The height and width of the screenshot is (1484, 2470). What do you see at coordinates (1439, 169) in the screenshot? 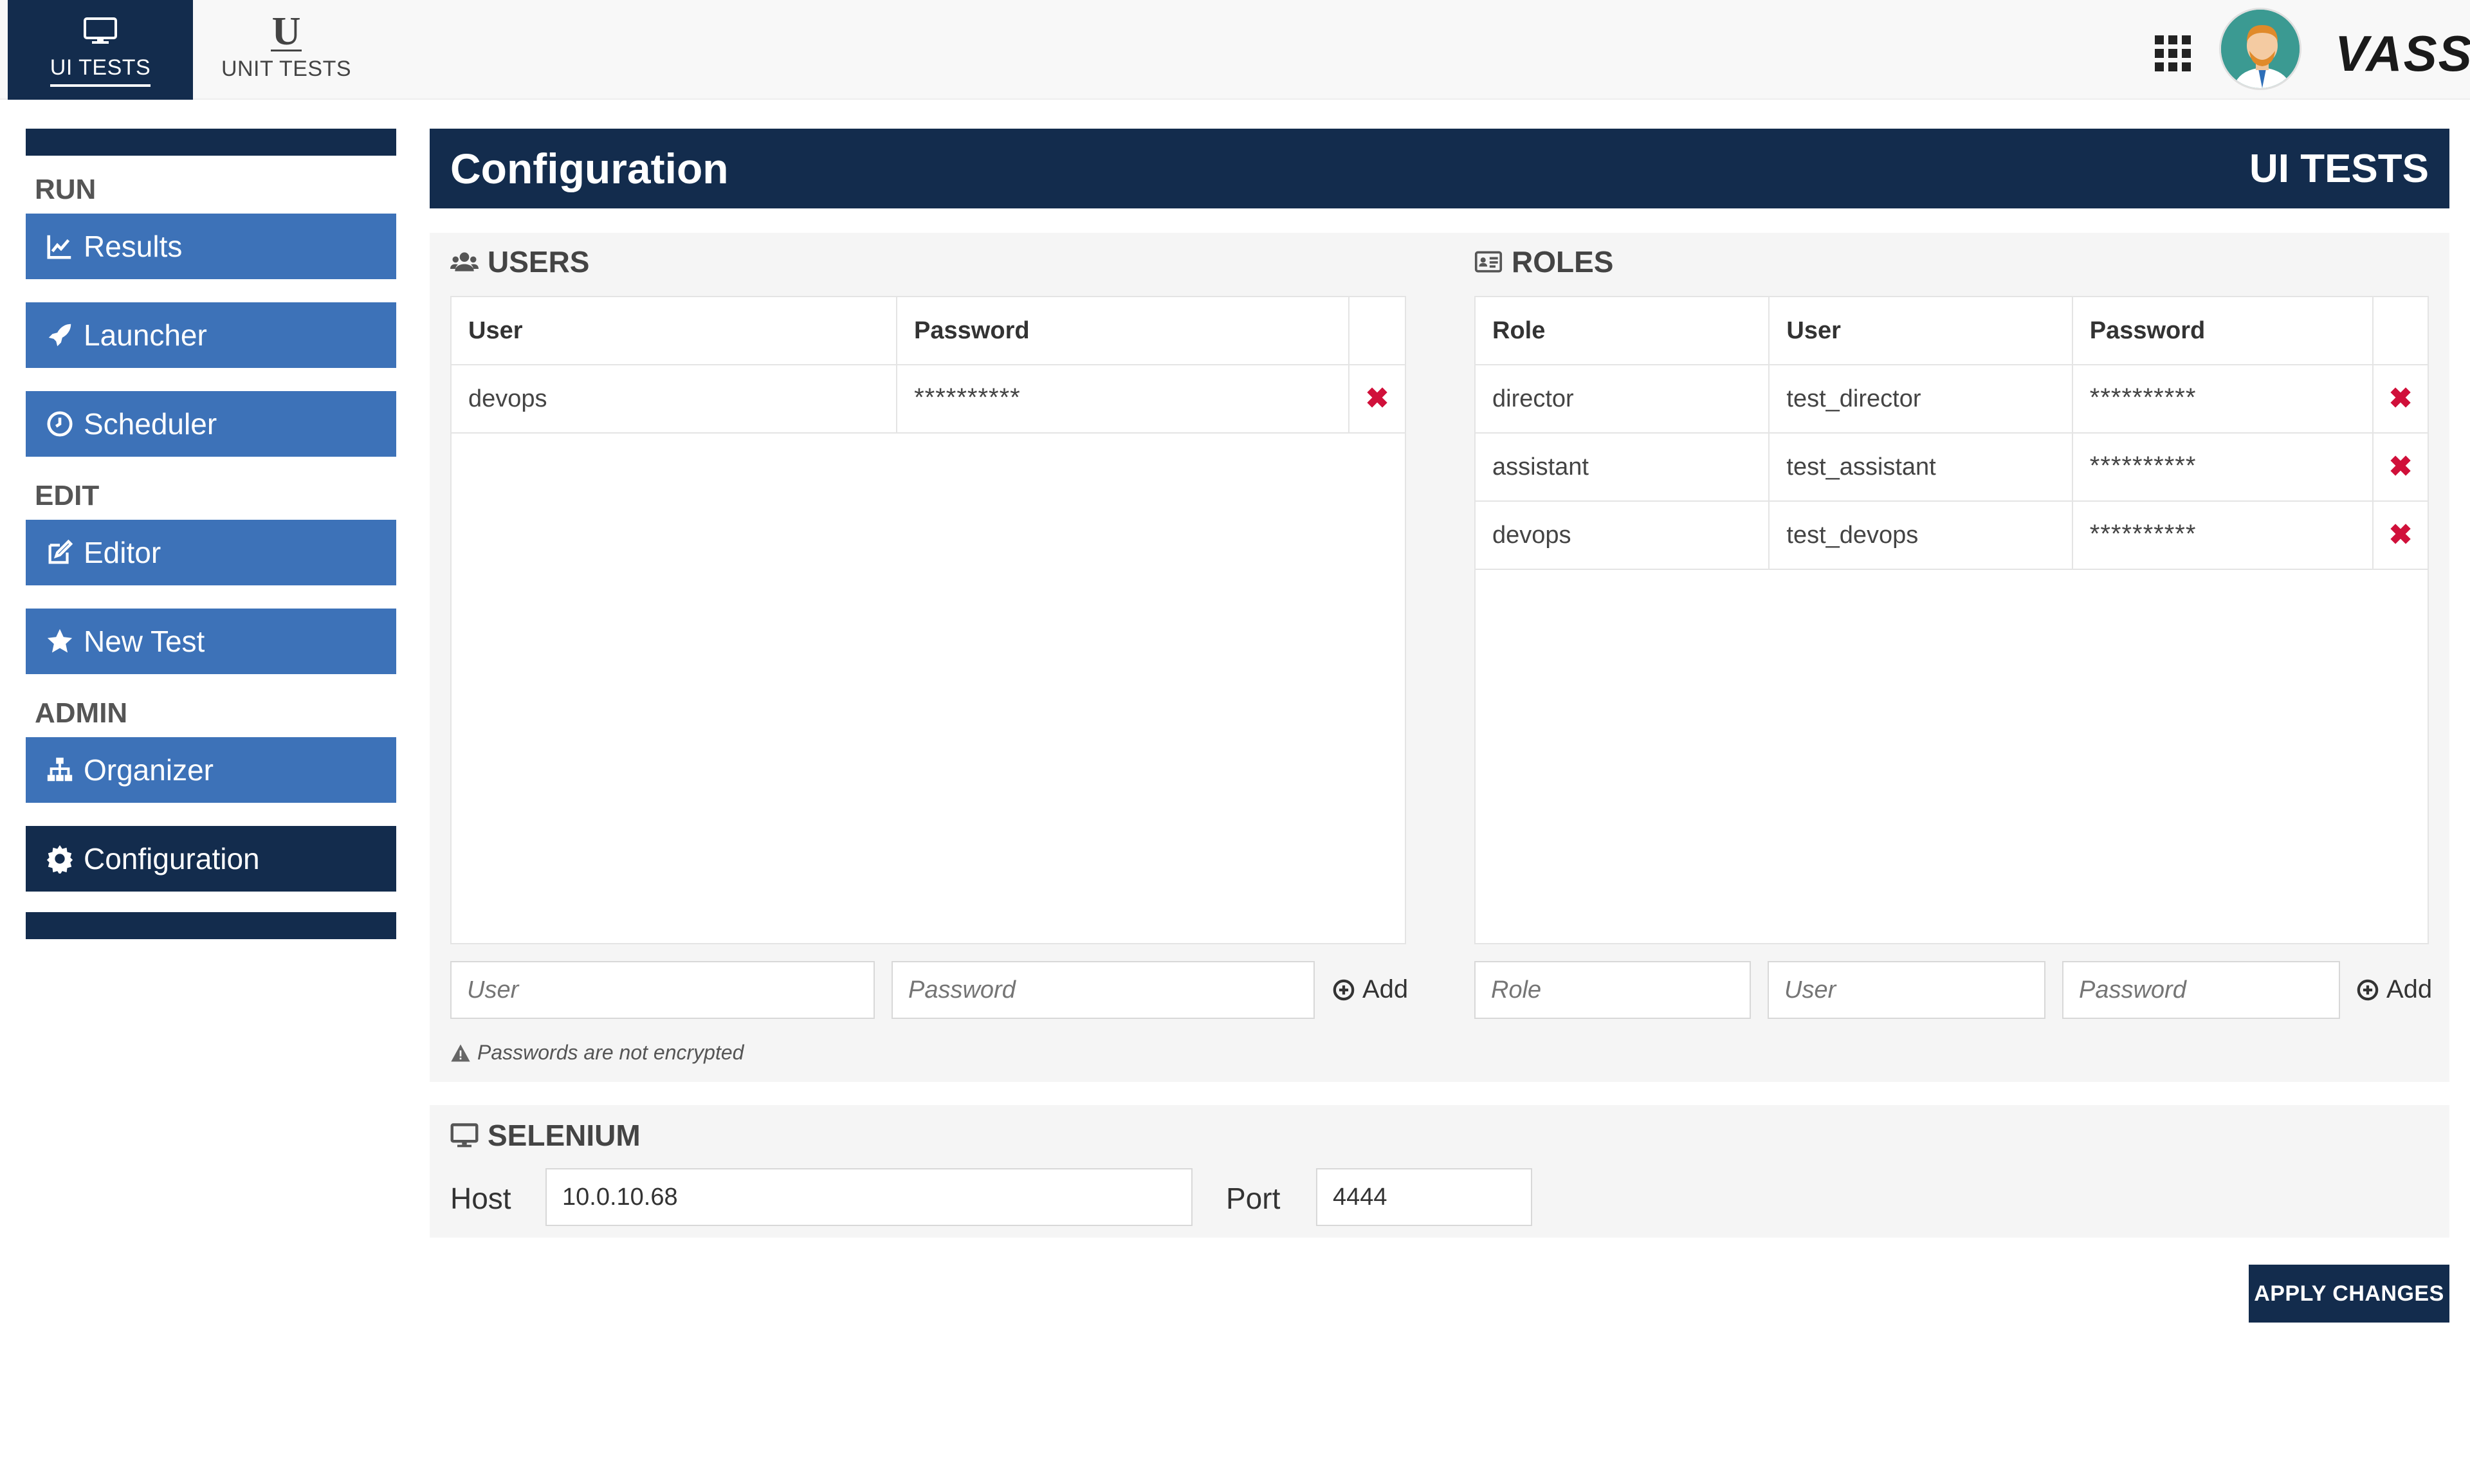
I see `page-header: Configuration UI TESTS` at bounding box center [1439, 169].